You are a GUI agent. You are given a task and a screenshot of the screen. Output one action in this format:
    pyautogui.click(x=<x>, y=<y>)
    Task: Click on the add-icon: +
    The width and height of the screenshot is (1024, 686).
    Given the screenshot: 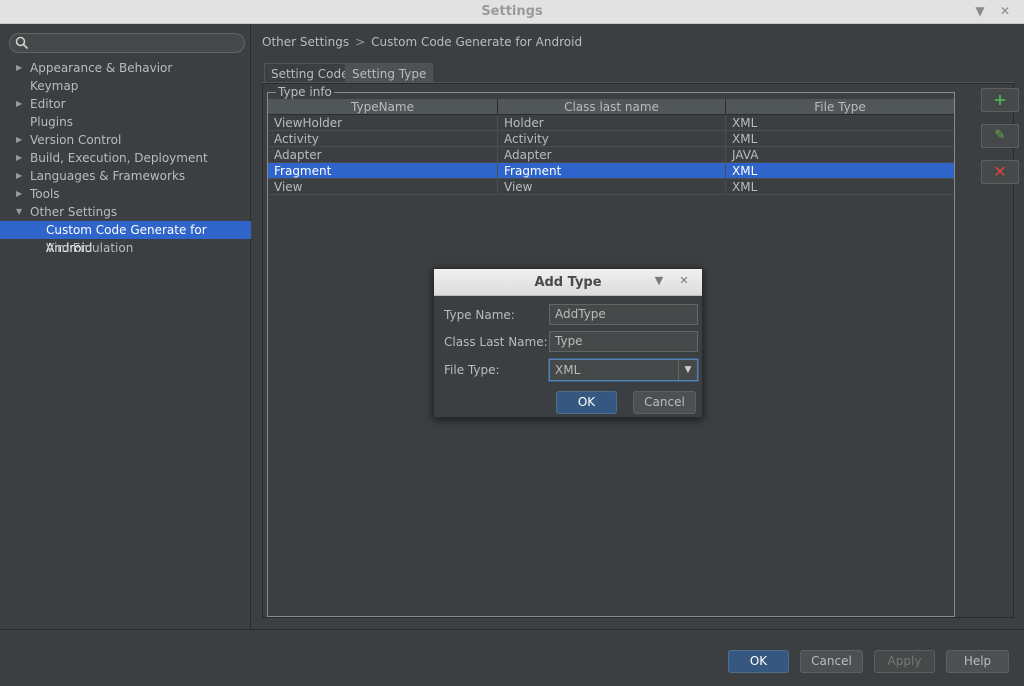 What is the action you would take?
    pyautogui.click(x=1000, y=99)
    